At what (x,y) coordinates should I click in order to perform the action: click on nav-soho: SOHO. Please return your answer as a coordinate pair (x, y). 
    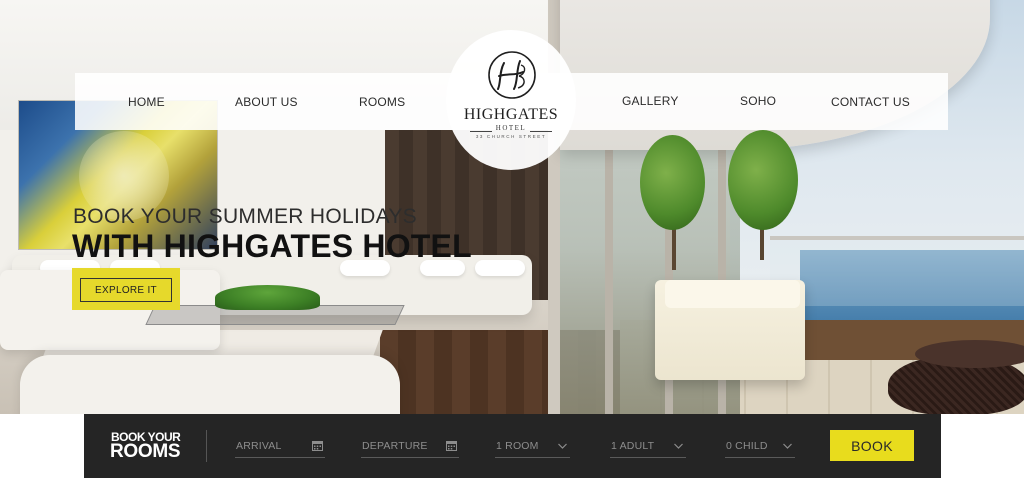
    Looking at the image, I should click on (758, 101).